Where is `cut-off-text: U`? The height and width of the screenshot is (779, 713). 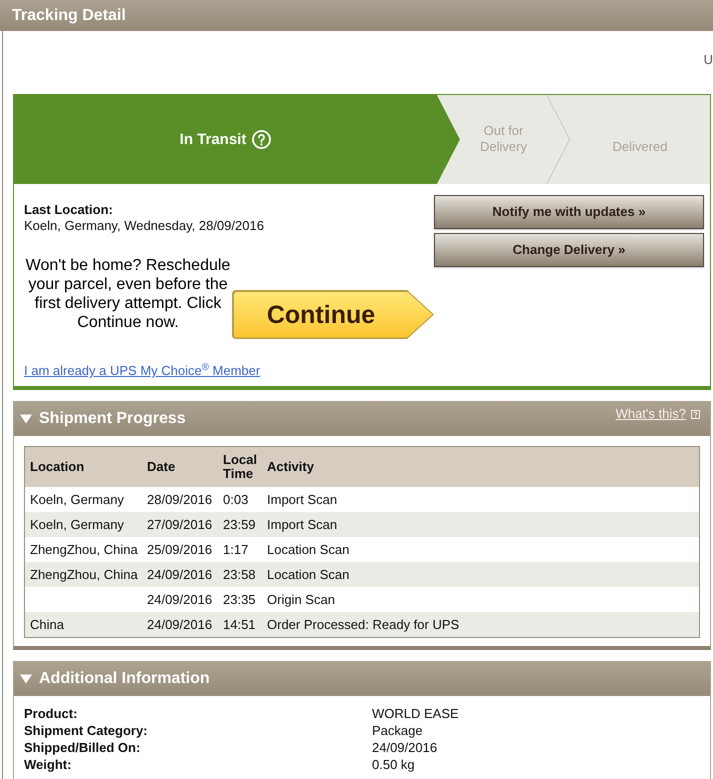
cut-off-text: U is located at coordinates (708, 60).